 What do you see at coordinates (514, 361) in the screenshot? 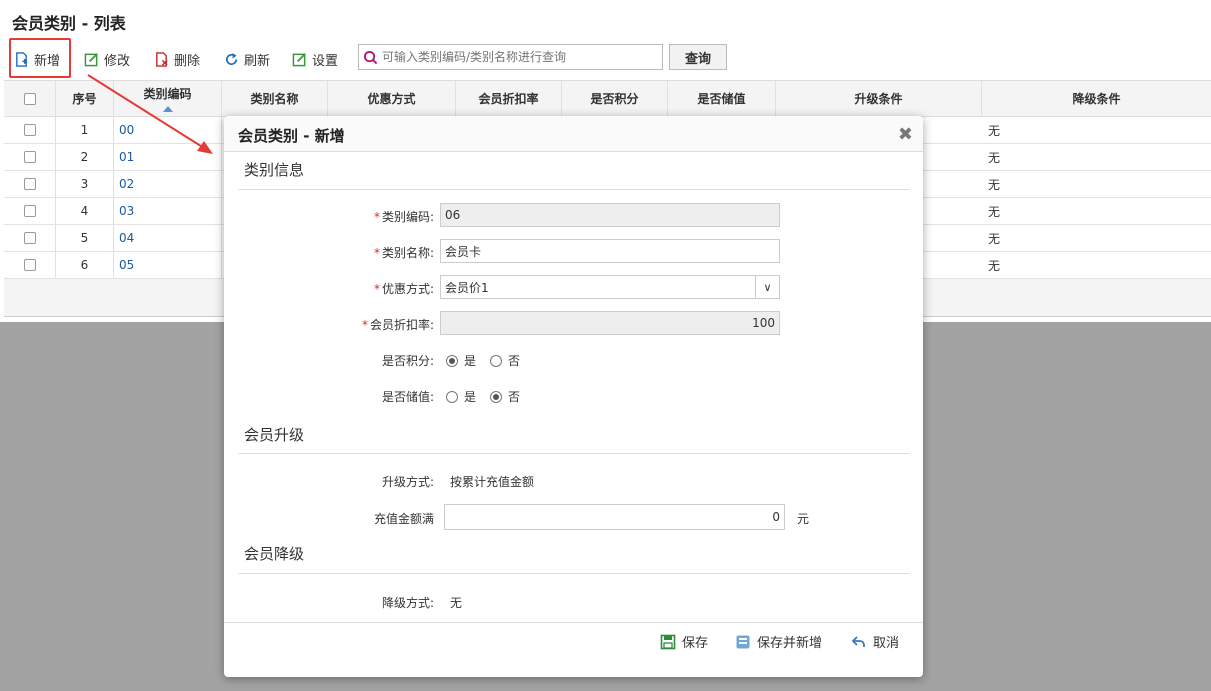
I see `points-no-label: 否` at bounding box center [514, 361].